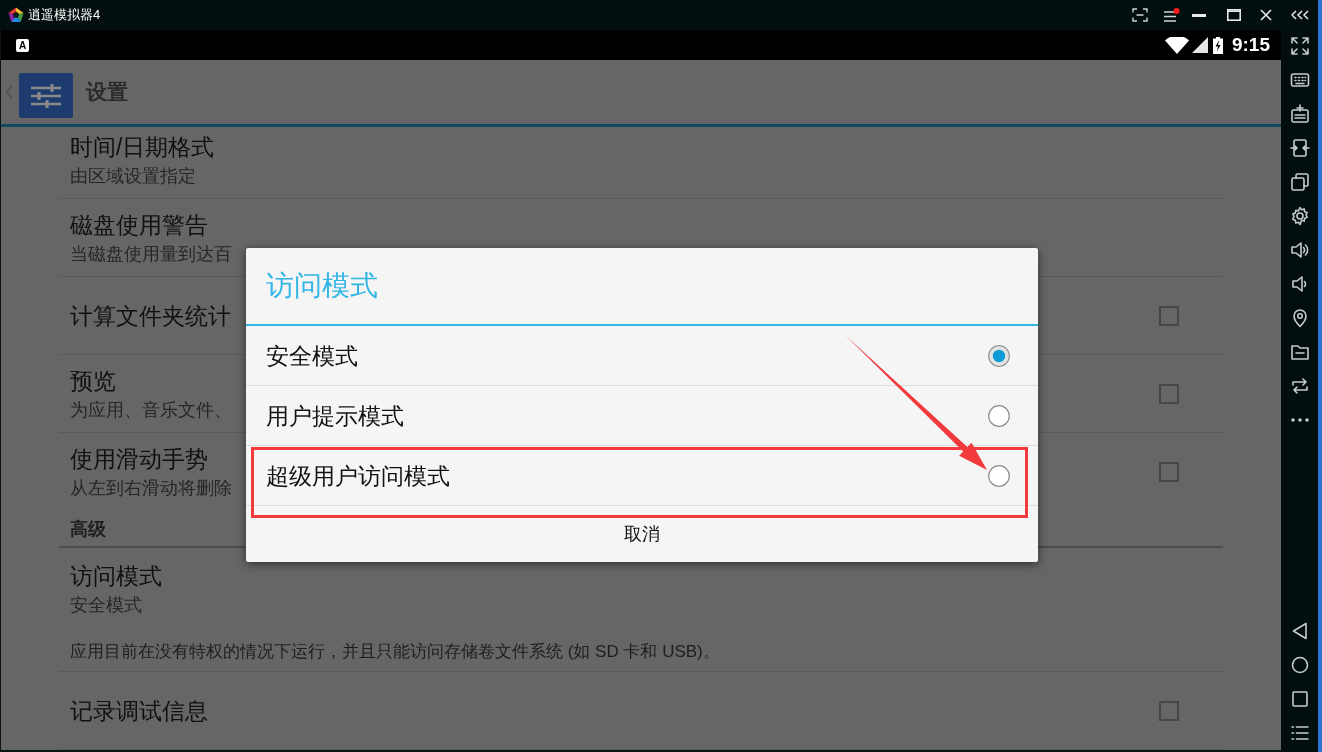 Image resolution: width=1322 pixels, height=752 pixels. What do you see at coordinates (151, 409) in the screenshot?
I see `setting-summary: 为应用、音乐文件、` at bounding box center [151, 409].